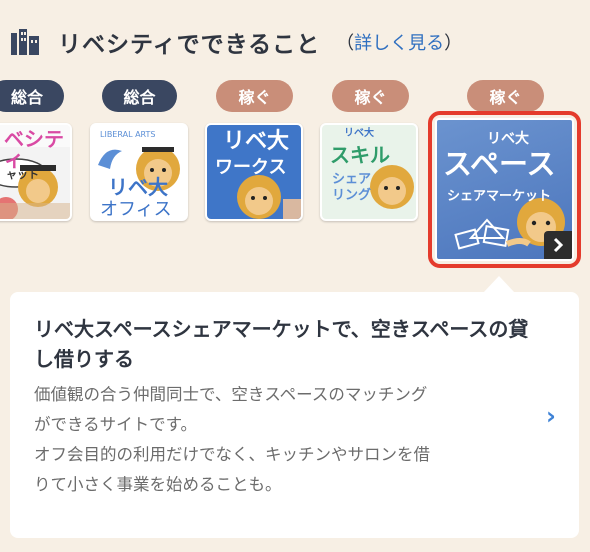  I want to click on section-header: リベシティでできること （ 詳しく見る ）, so click(236, 42).